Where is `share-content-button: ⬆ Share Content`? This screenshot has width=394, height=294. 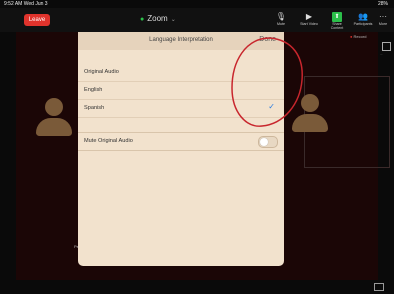
share-content-button: ⬆ Share Content is located at coordinates (337, 21).